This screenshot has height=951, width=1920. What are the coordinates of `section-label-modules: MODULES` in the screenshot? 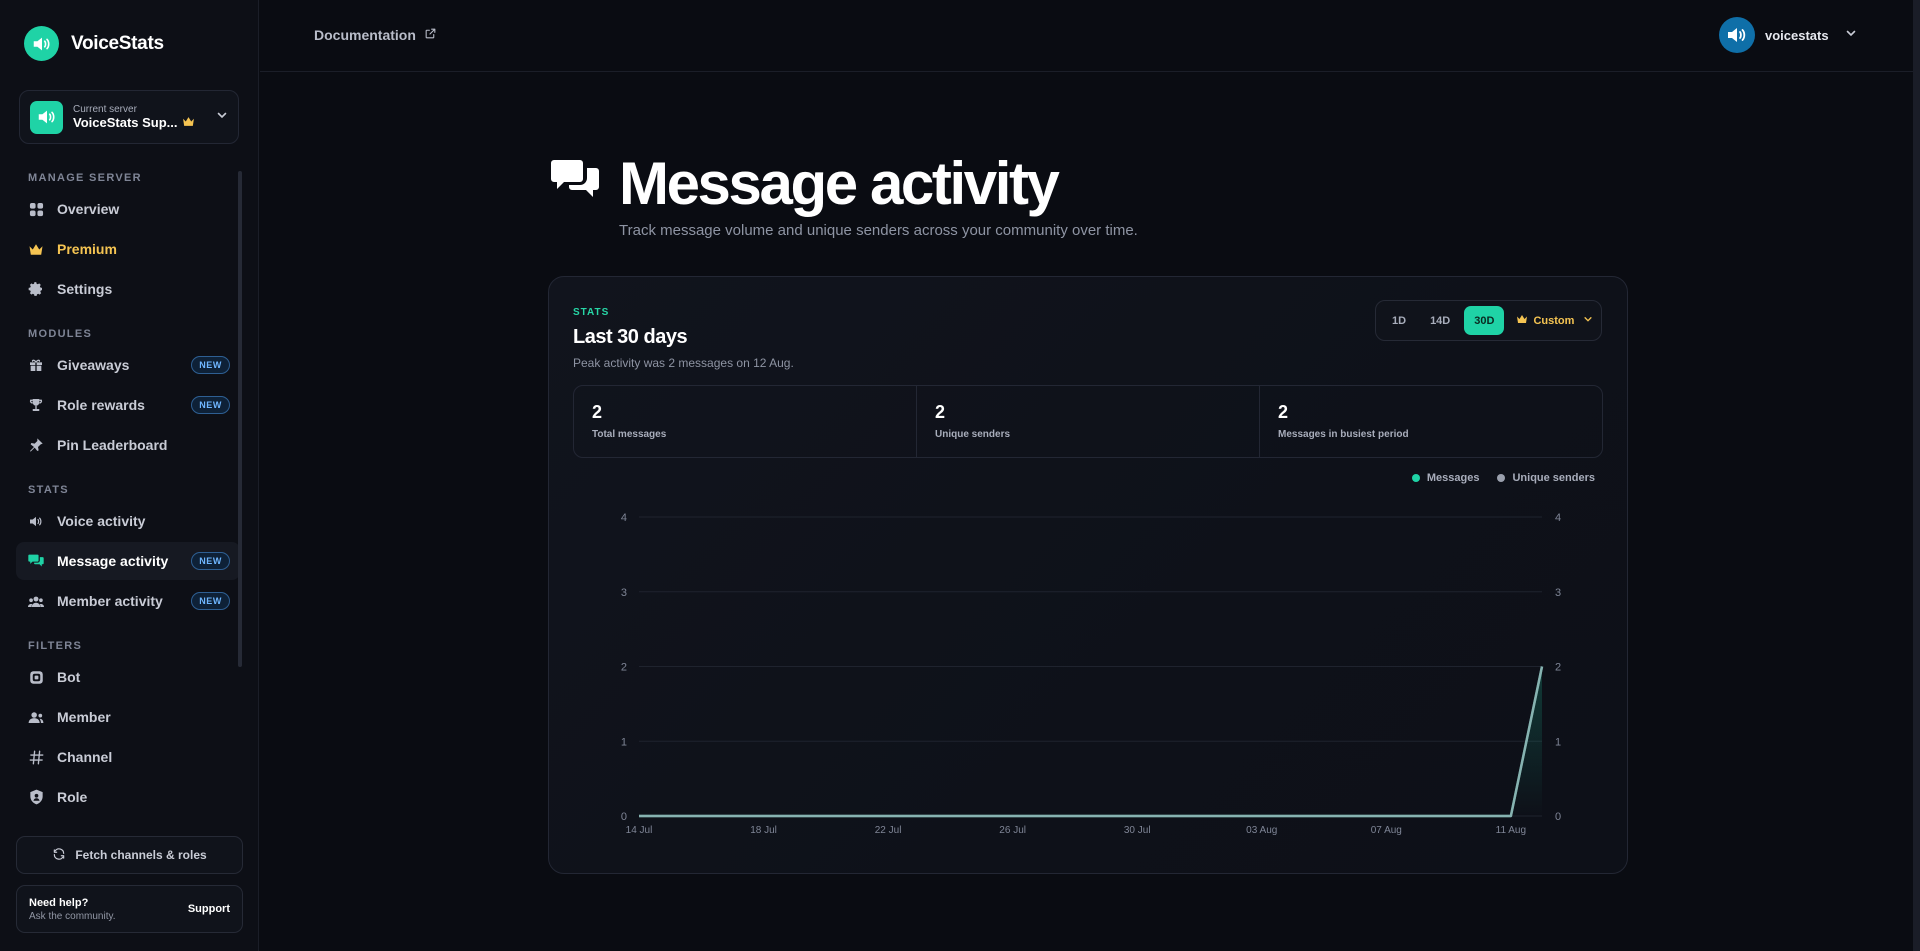 It's located at (60, 334).